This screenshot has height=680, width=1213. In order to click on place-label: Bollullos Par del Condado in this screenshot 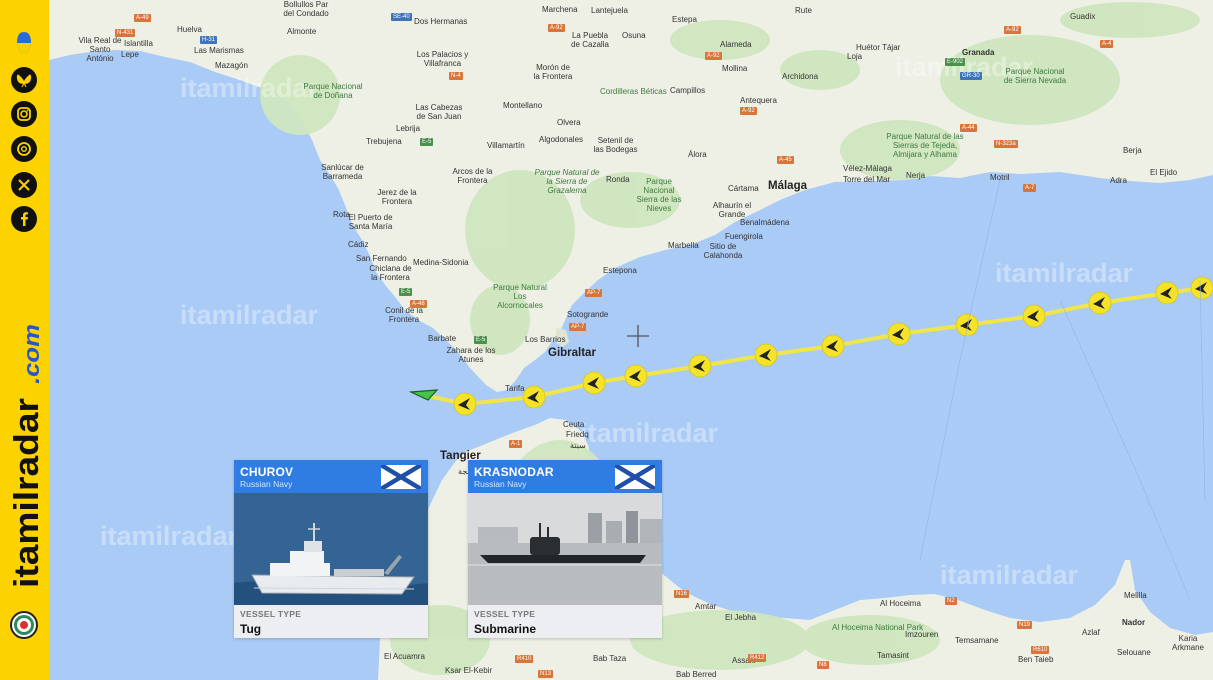, I will do `click(306, 9)`.